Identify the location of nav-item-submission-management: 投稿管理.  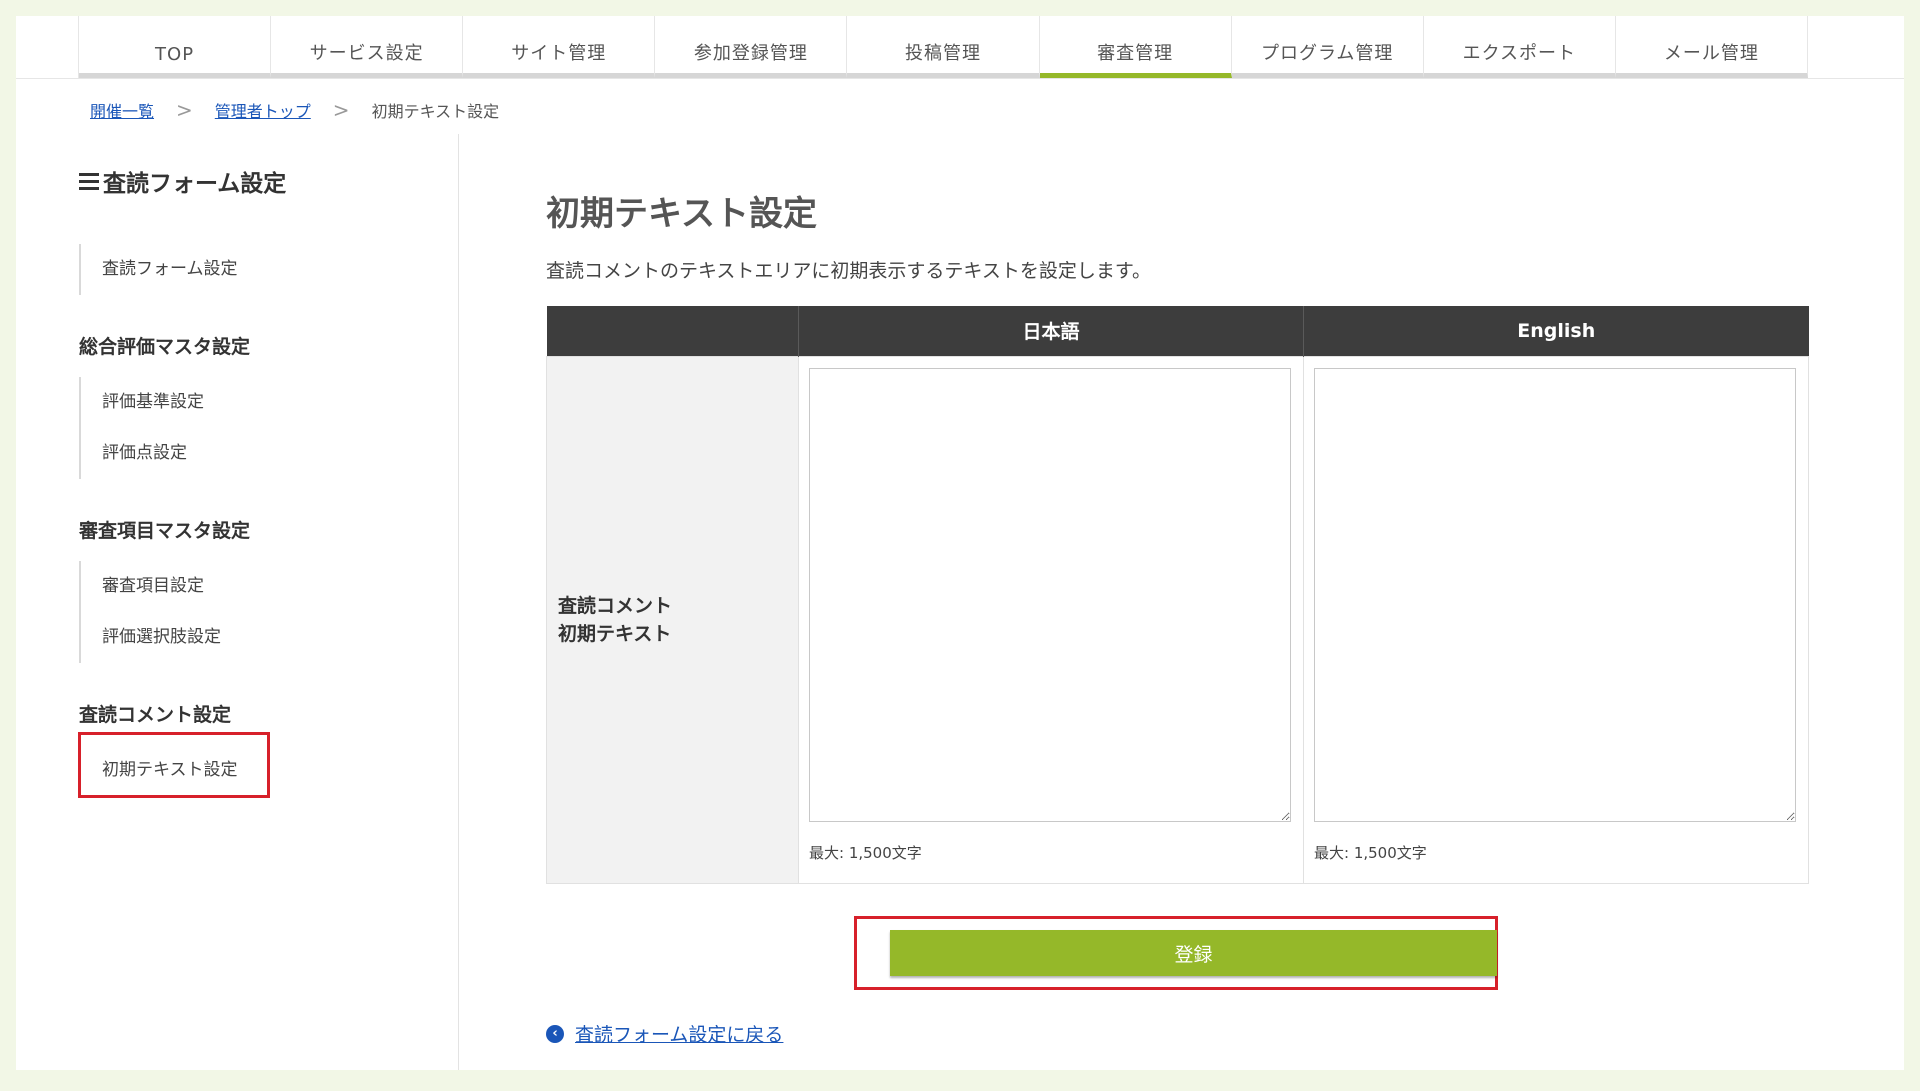
(943, 47).